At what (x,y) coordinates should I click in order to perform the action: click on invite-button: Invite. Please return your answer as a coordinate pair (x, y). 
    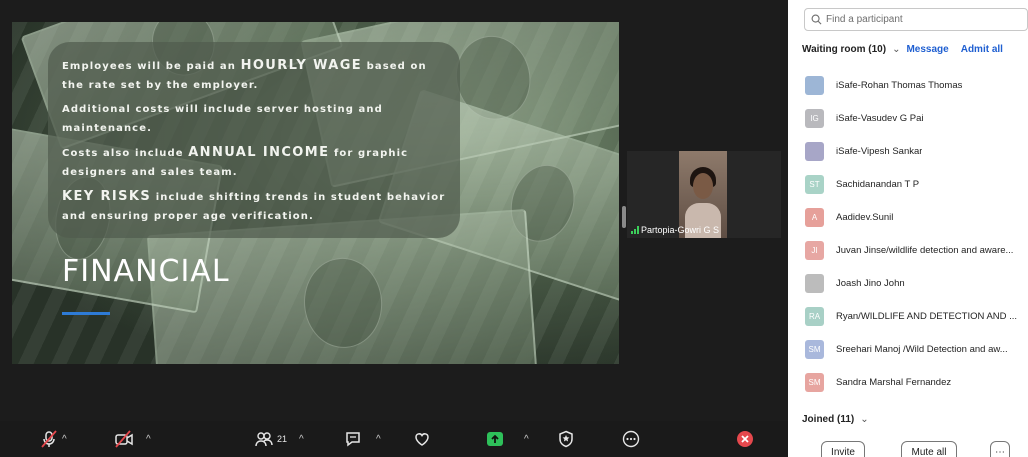
    Looking at the image, I should click on (843, 449).